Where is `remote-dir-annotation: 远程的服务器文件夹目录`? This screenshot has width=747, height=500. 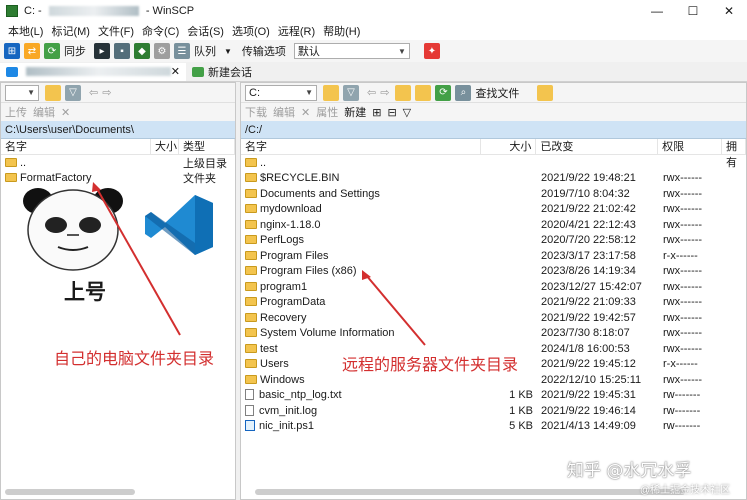 remote-dir-annotation: 远程的服务器文件夹目录 is located at coordinates (430, 364).